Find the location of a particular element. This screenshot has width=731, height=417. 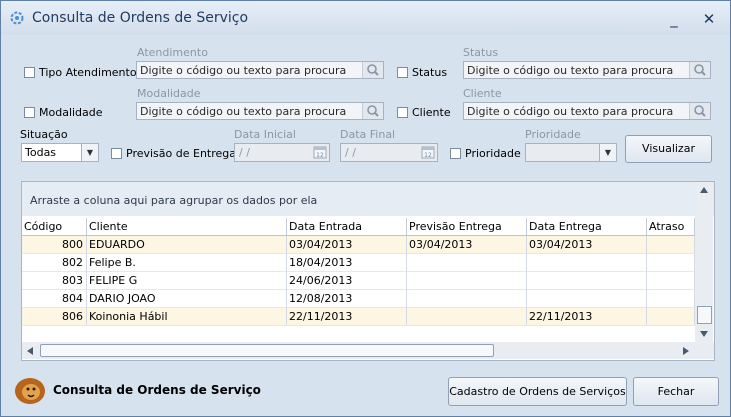

atendimento-search-button is located at coordinates (372, 70).